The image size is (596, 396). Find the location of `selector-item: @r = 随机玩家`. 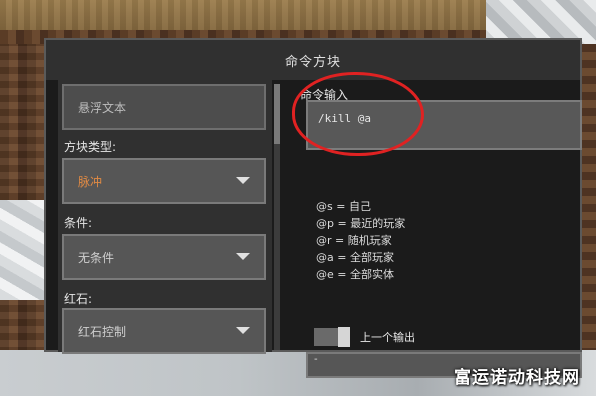

selector-item: @r = 随机玩家 is located at coordinates (354, 240).